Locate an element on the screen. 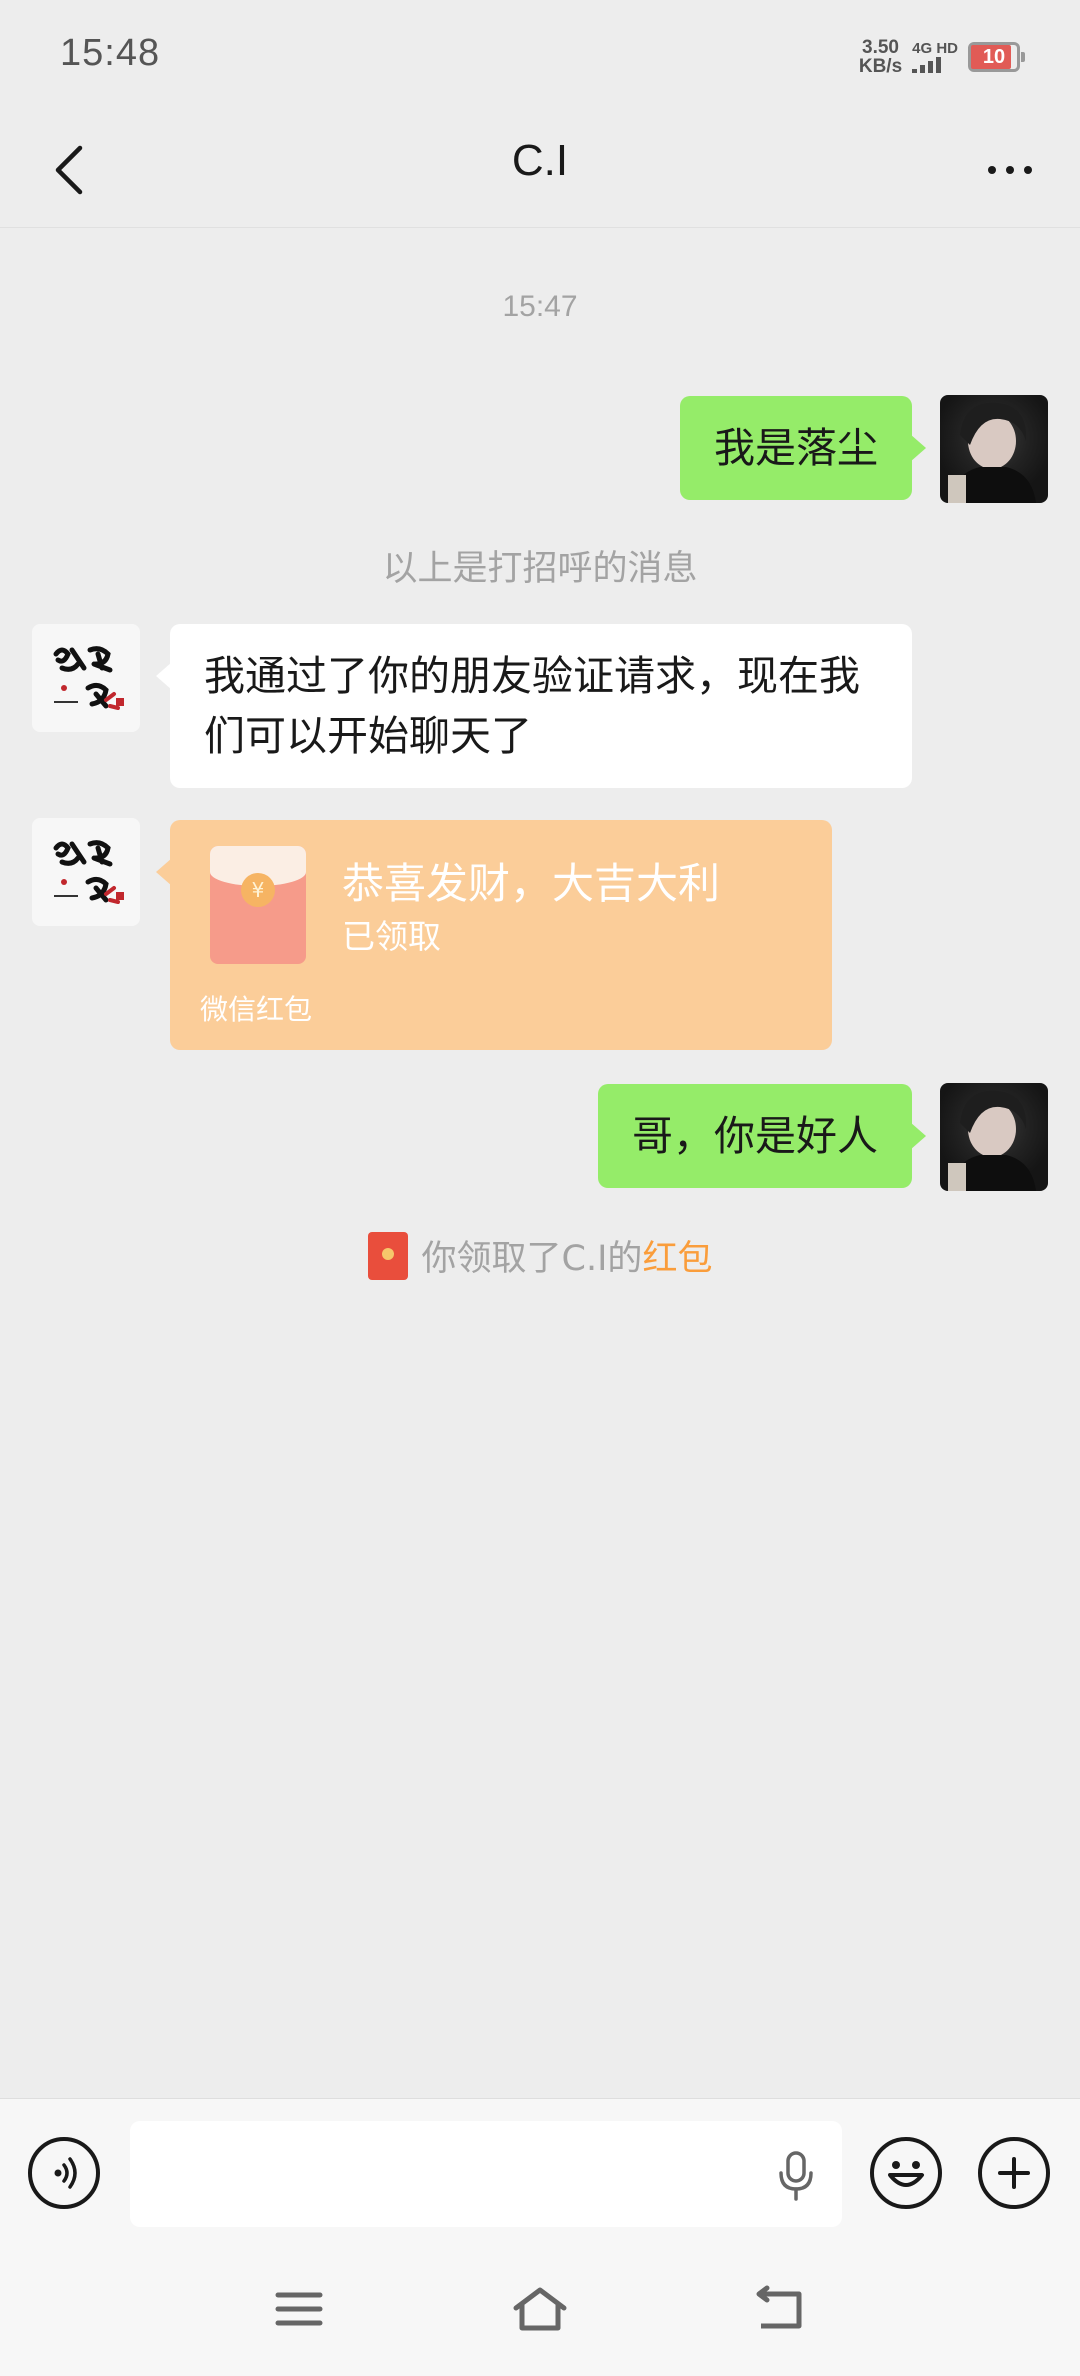  menu-icon is located at coordinates (299, 2309).